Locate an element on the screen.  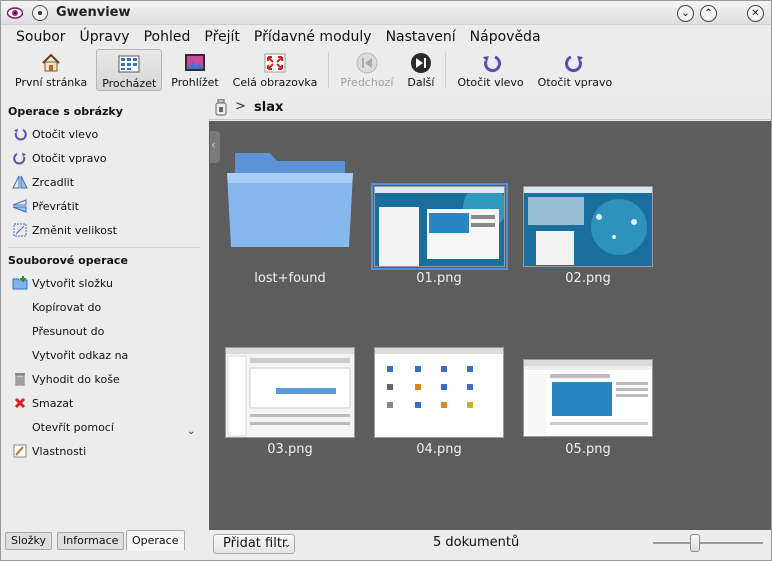
home-button: První stránka is located at coordinates (51, 70).